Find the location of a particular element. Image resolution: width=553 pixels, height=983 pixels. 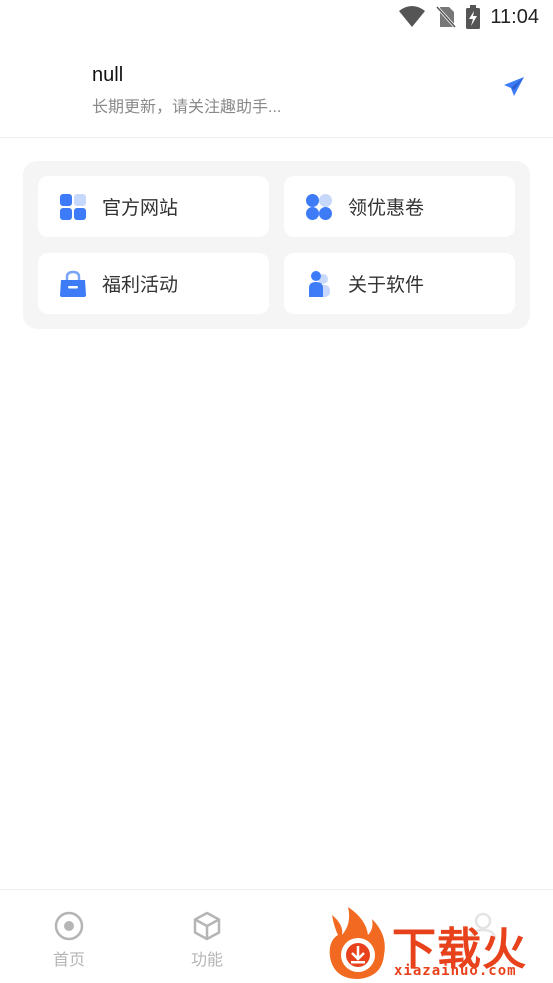

official-website-button: 官方网站 is located at coordinates (153, 206).